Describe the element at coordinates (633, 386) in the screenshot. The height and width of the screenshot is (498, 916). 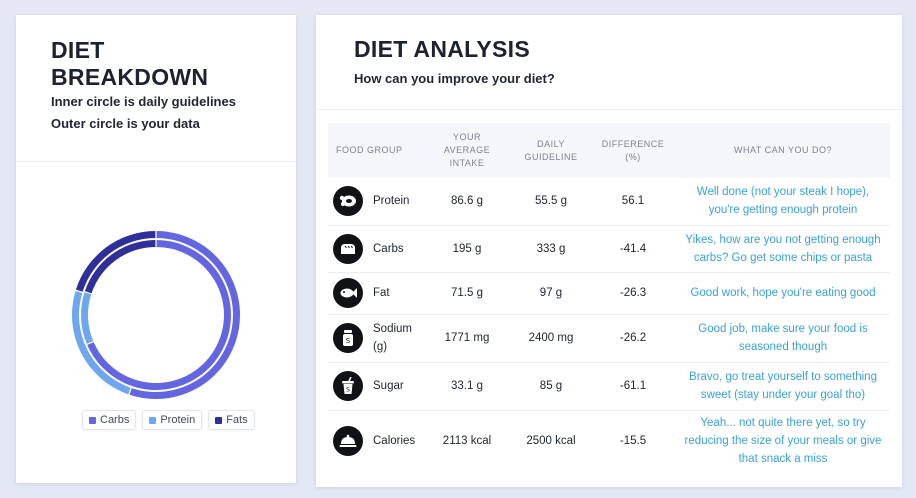
I see `difference-cell: -61.1` at that location.